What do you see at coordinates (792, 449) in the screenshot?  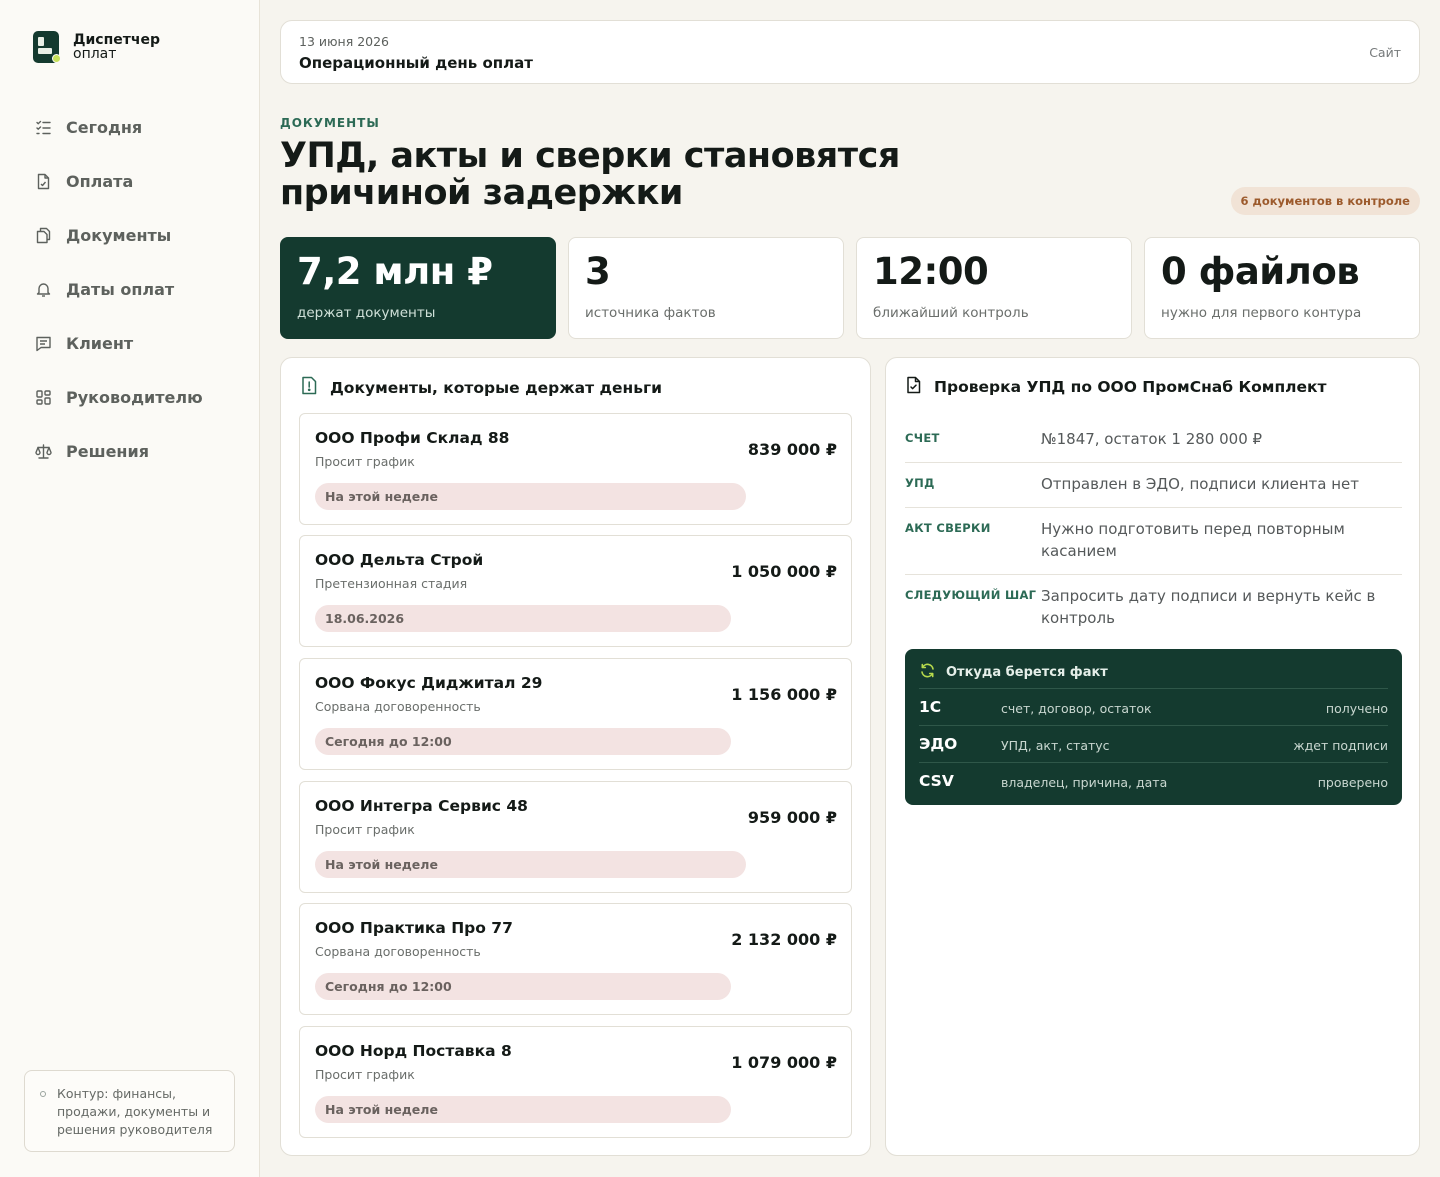 I see `amount: 839 000 ₽` at bounding box center [792, 449].